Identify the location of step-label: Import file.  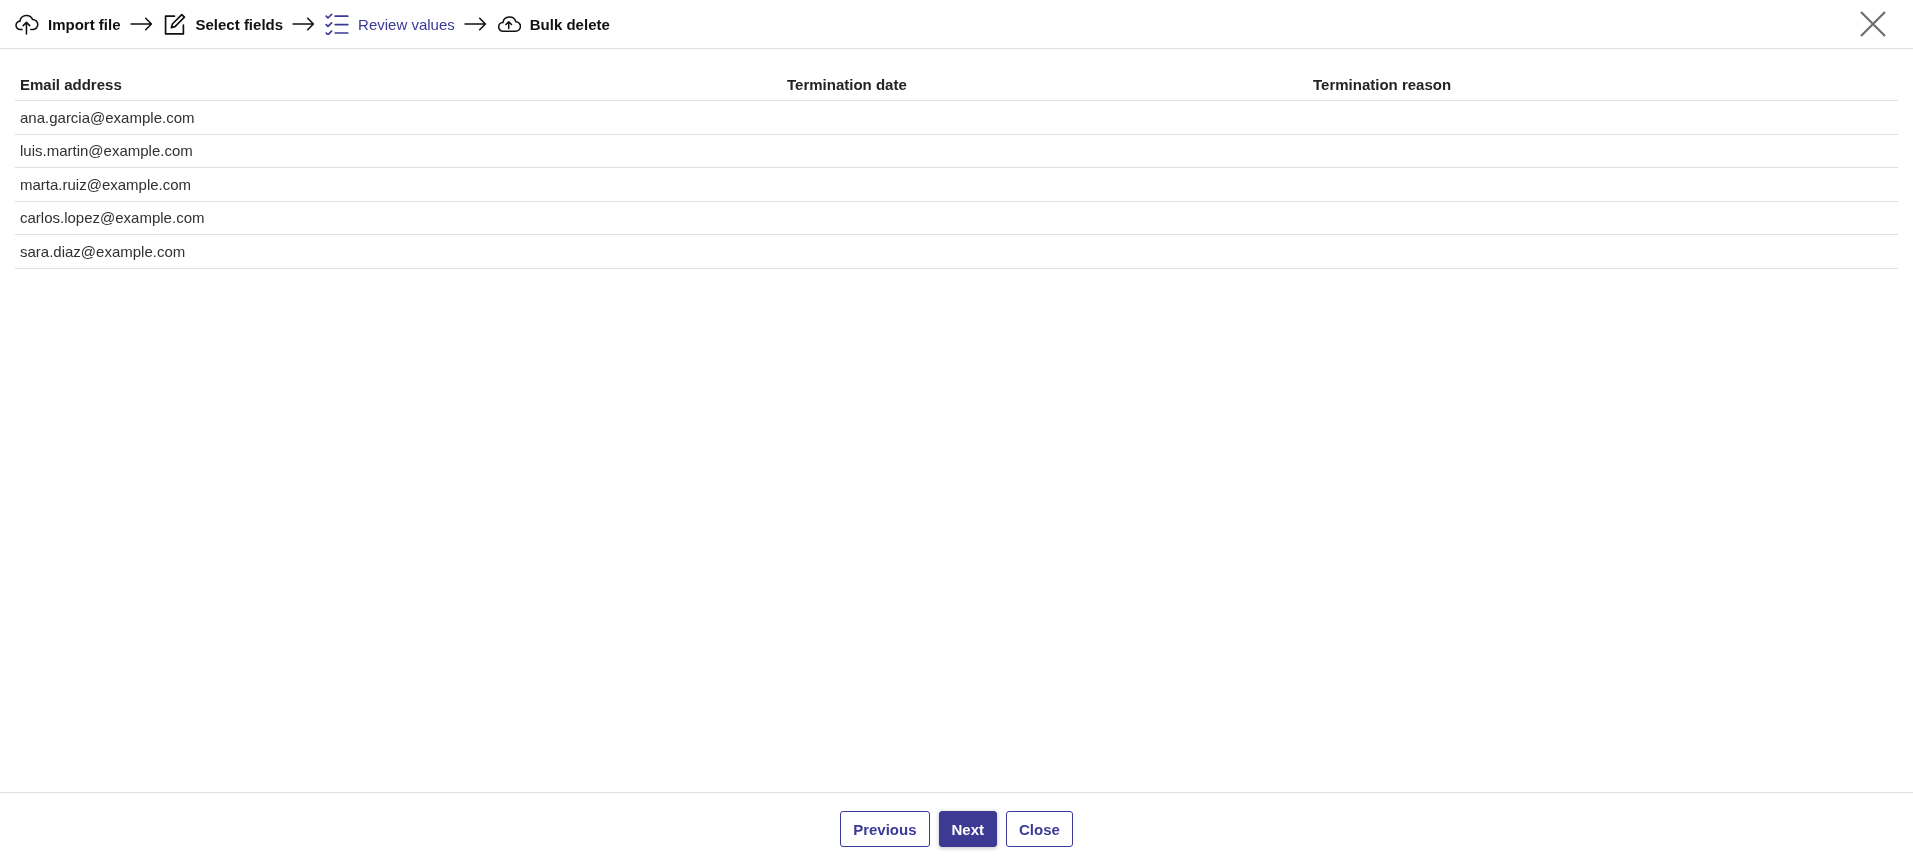
(84, 24).